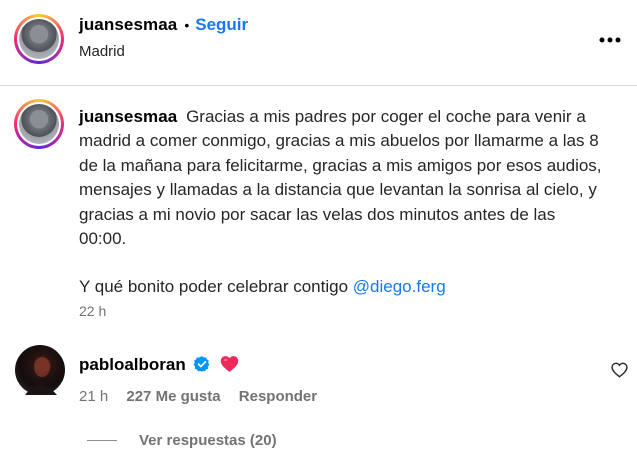 This screenshot has height=464, width=637. I want to click on comment-meta: 21 h 227 Me gusta Responder, so click(198, 396).